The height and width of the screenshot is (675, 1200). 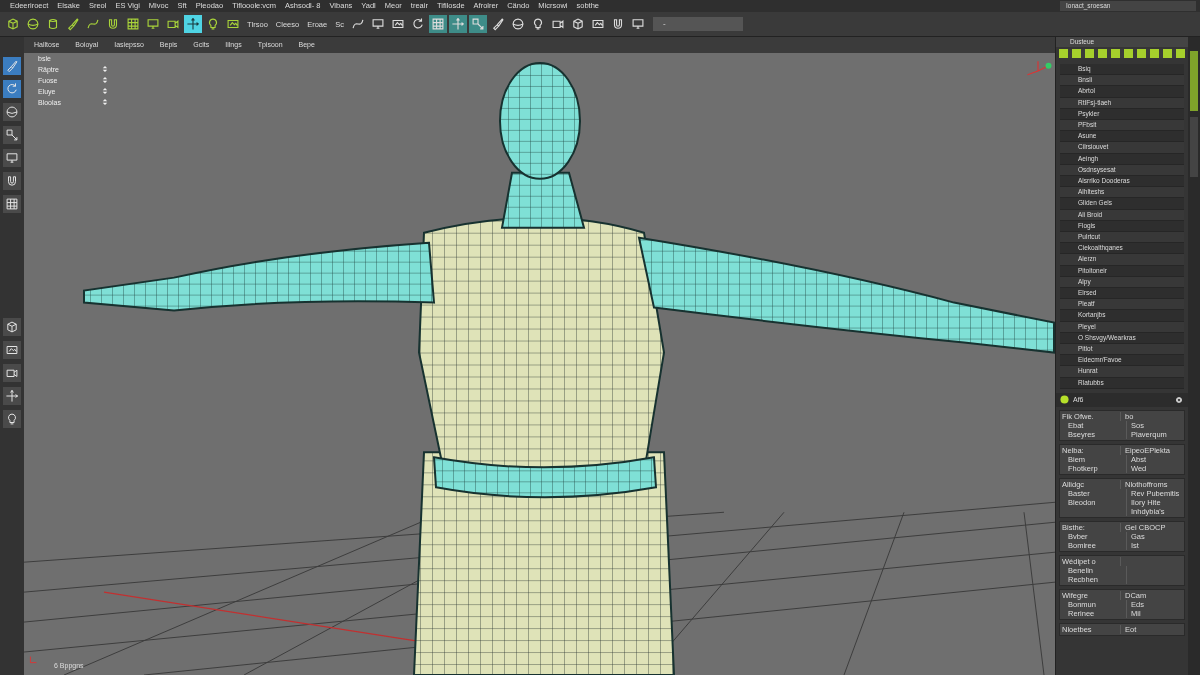 What do you see at coordinates (1179, 399) in the screenshot?
I see `settings-icon` at bounding box center [1179, 399].